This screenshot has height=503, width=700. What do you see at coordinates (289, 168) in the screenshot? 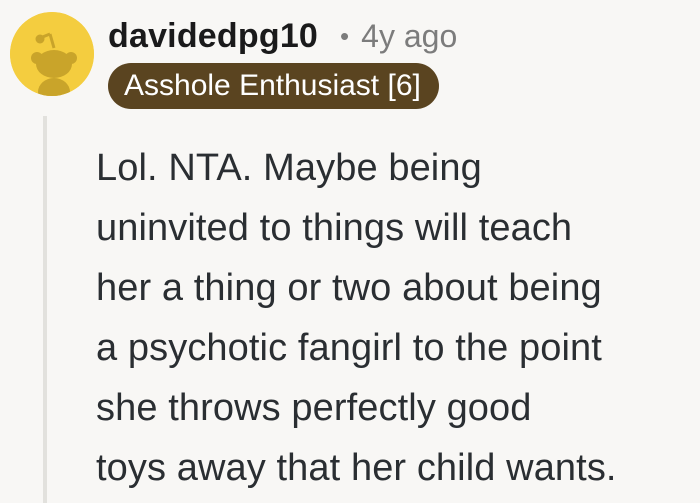
I see `comment-text-line: Lol. NTA. Maybe being` at bounding box center [289, 168].